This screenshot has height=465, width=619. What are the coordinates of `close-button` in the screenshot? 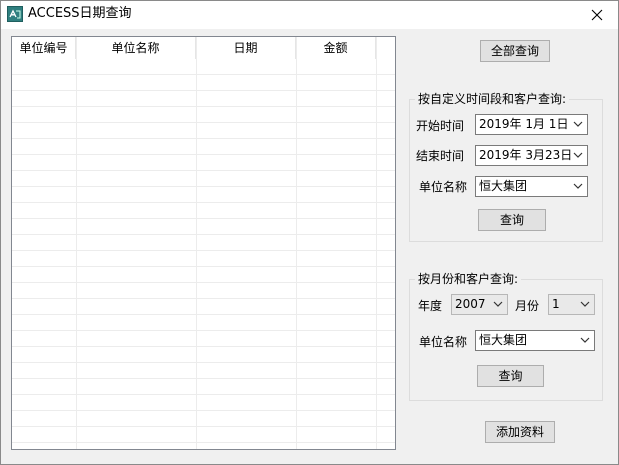 It's located at (597, 15).